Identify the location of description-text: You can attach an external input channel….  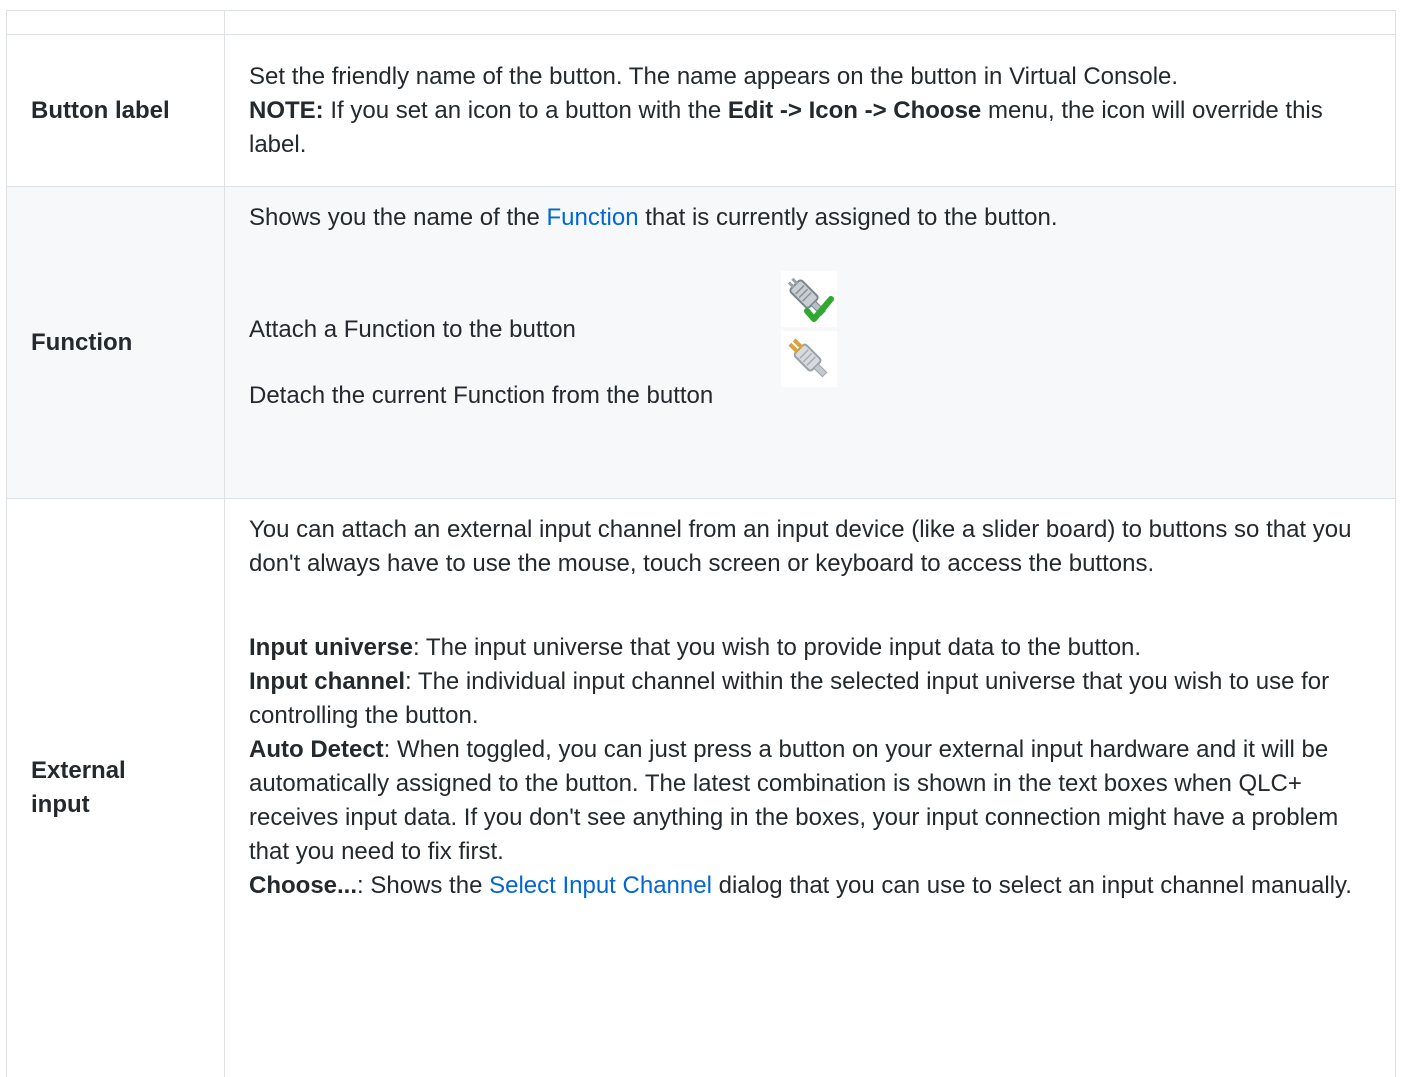
(800, 546).